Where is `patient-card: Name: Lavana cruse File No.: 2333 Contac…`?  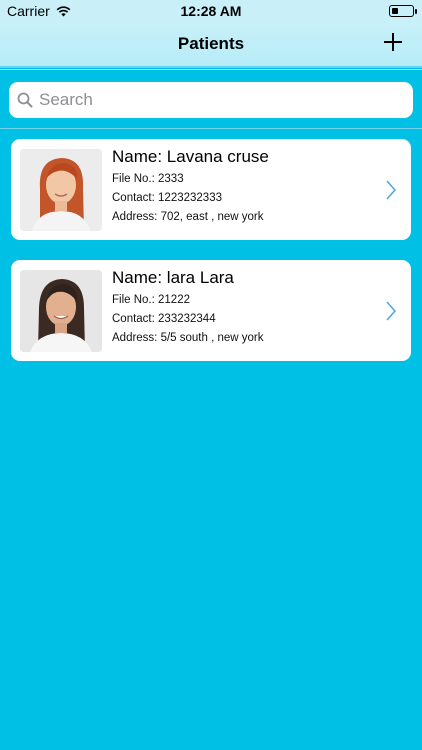 patient-card: Name: Lavana cruse File No.: 2333 Contac… is located at coordinates (211, 189).